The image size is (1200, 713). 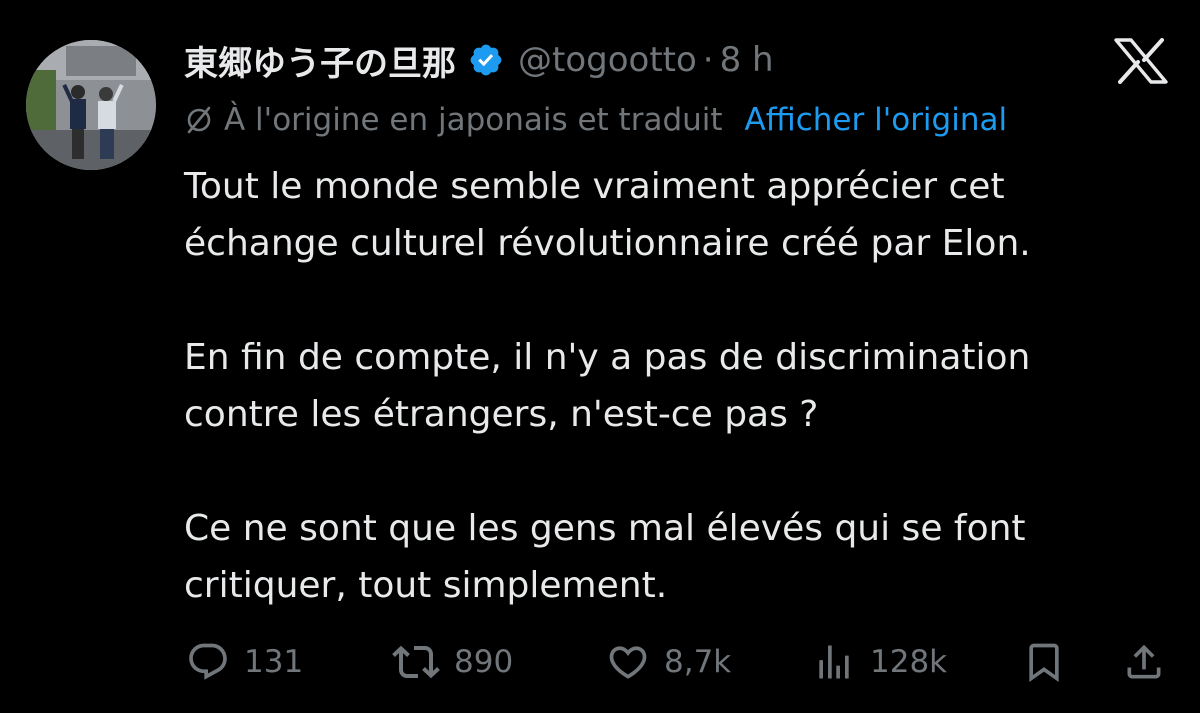 I want to click on verified-badge-icon, so click(x=486, y=60).